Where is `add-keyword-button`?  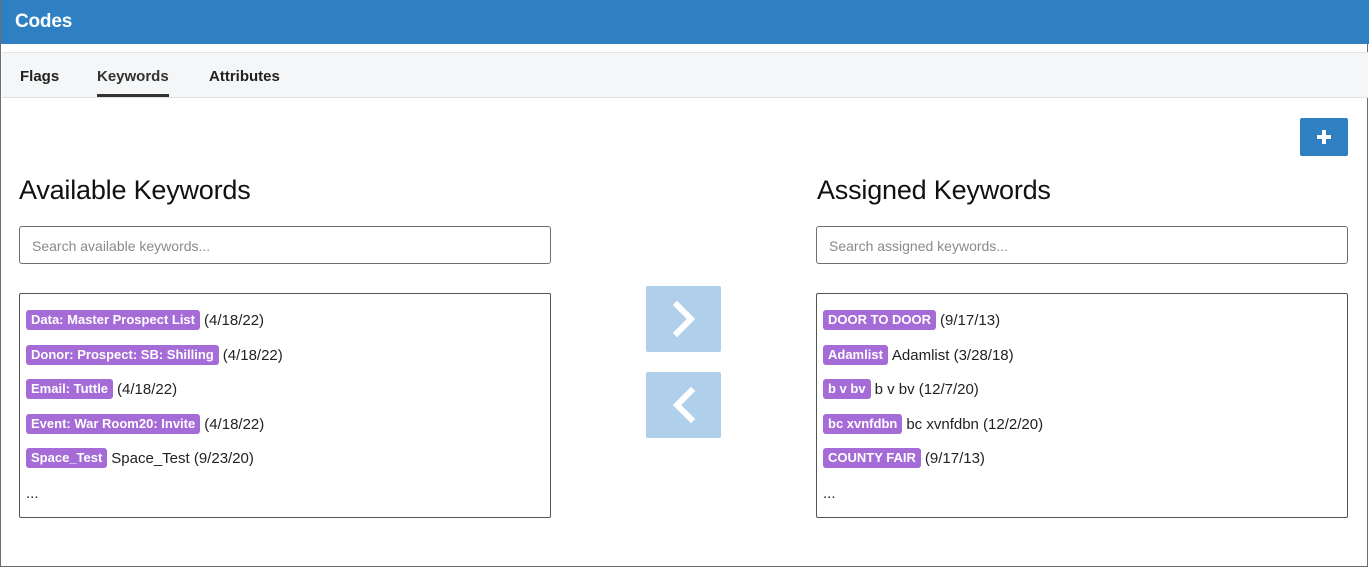 add-keyword-button is located at coordinates (1324, 137).